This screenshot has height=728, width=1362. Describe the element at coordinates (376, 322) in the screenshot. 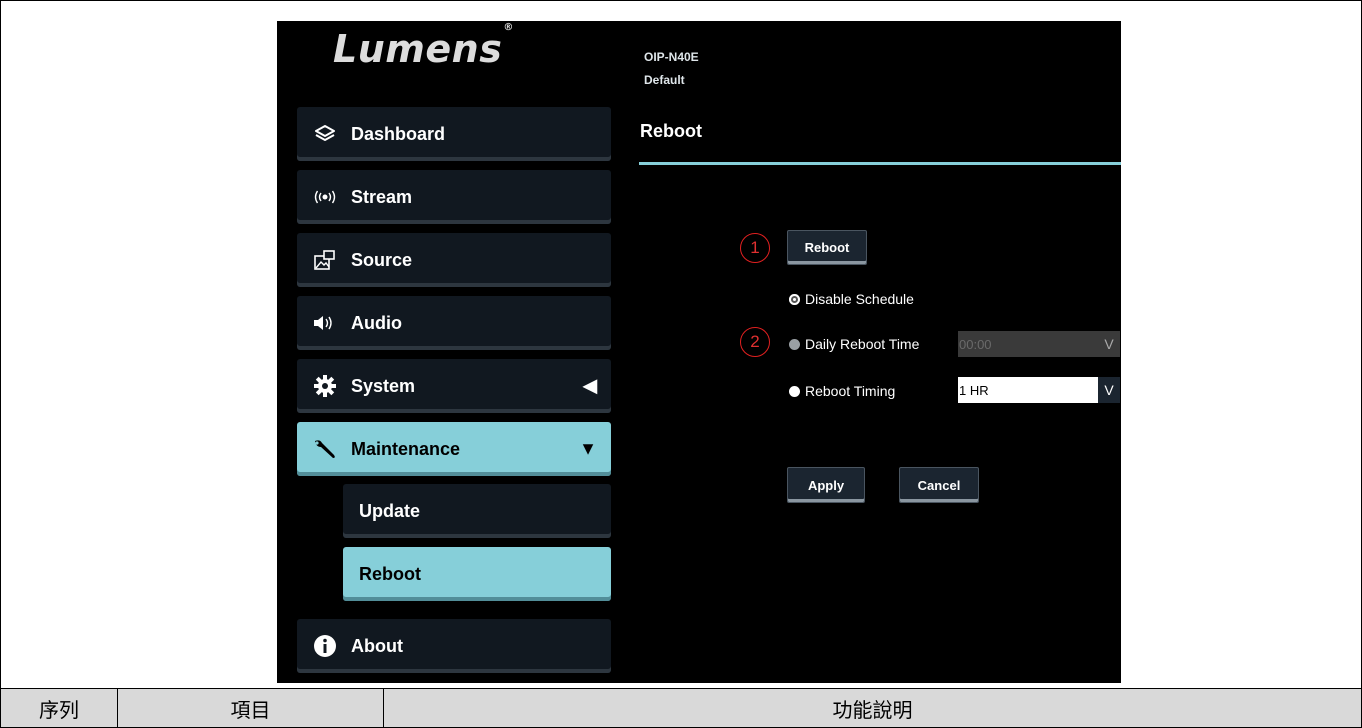

I see `sidebar-item-label: Audio` at that location.